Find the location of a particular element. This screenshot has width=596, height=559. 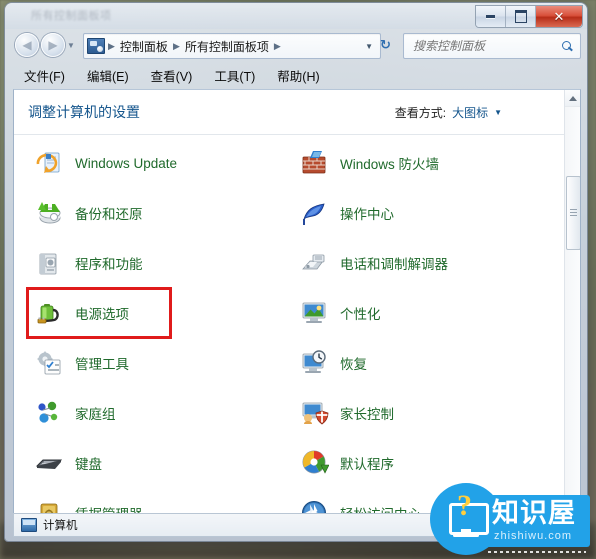

control-panel-item-label: 管理工具 is located at coordinates (102, 364).